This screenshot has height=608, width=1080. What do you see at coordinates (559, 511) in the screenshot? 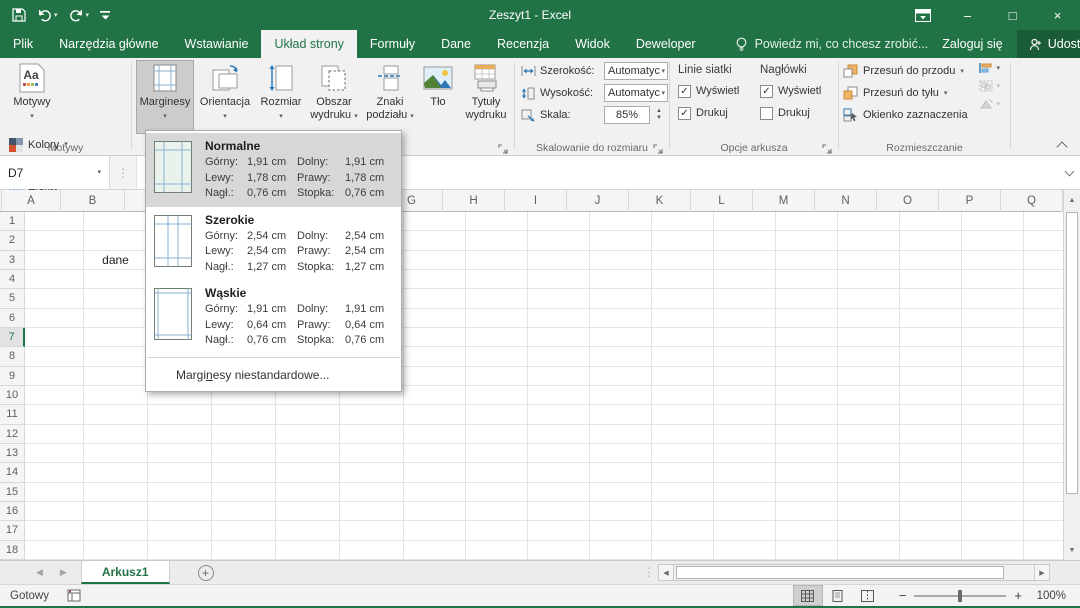
I see `cell-I16` at bounding box center [559, 511].